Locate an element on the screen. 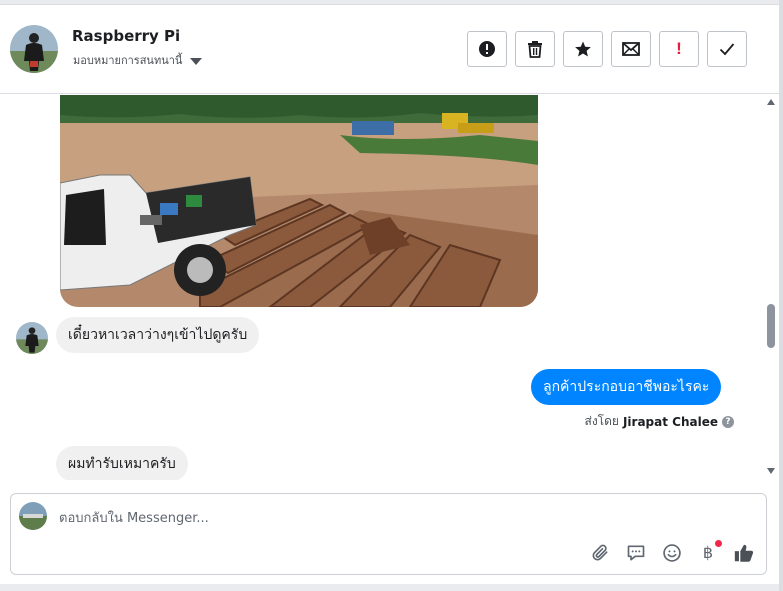 This screenshot has height=591, width=783. envelope-icon is located at coordinates (631, 49).